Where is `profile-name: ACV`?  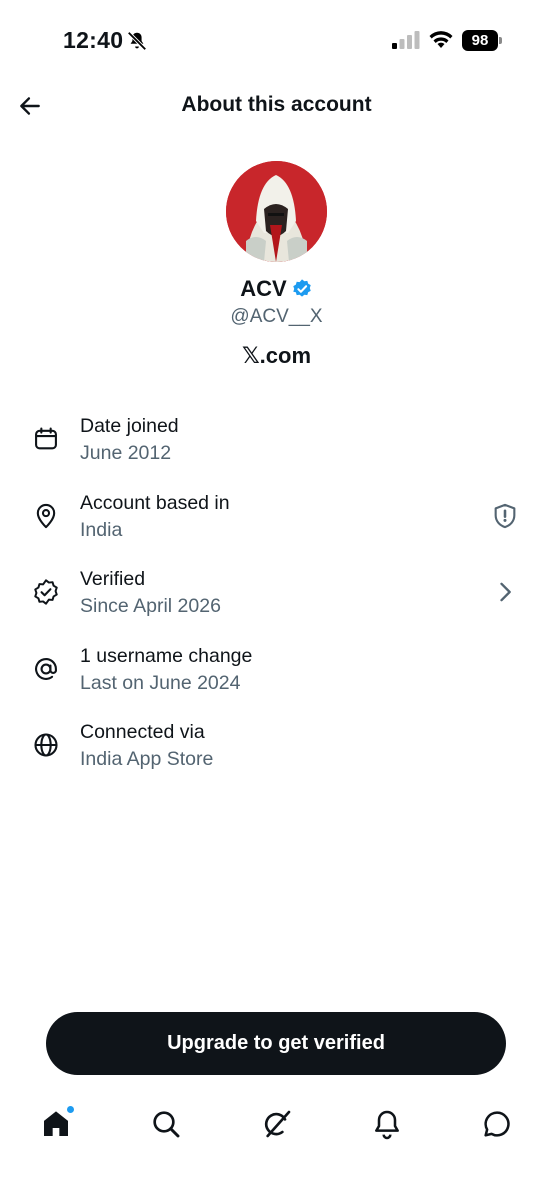
profile-name: ACV is located at coordinates (263, 288).